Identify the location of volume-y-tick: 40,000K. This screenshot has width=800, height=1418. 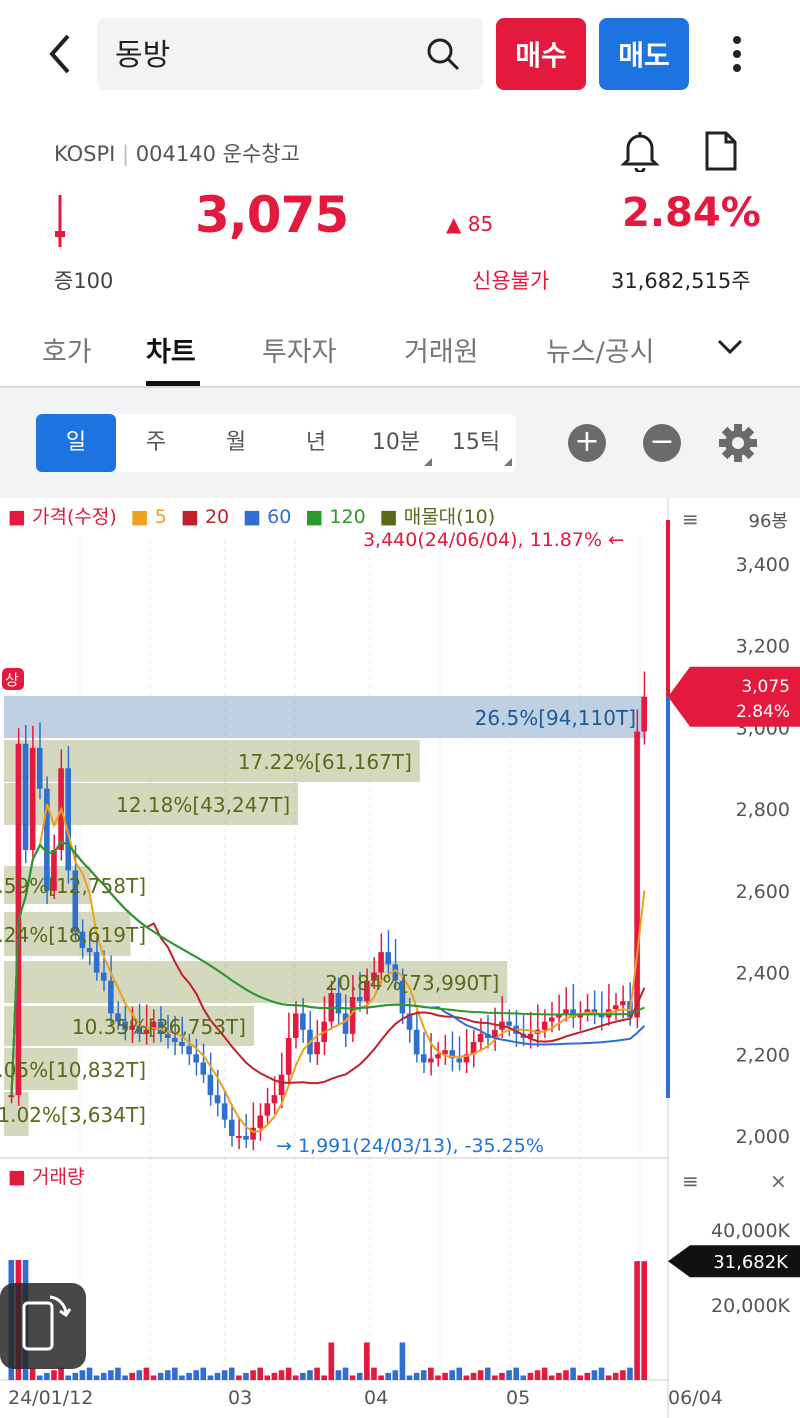
(750, 1231).